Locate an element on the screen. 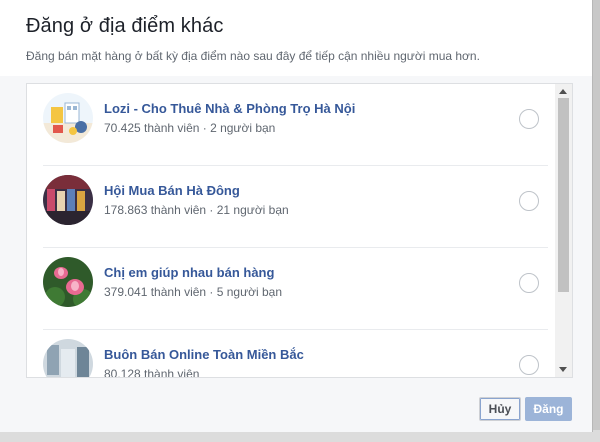 Image resolution: width=600 pixels, height=442 pixels. group-name: Lozi - Cho Thuê Nhà & Phòng Trọ Hà Nội is located at coordinates (229, 108).